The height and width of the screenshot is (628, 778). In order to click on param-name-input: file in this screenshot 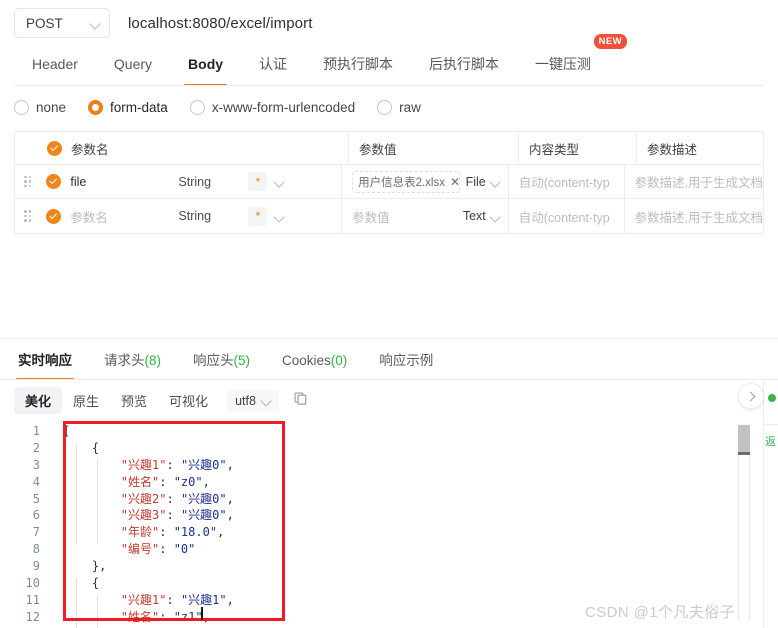, I will do `click(124, 182)`.